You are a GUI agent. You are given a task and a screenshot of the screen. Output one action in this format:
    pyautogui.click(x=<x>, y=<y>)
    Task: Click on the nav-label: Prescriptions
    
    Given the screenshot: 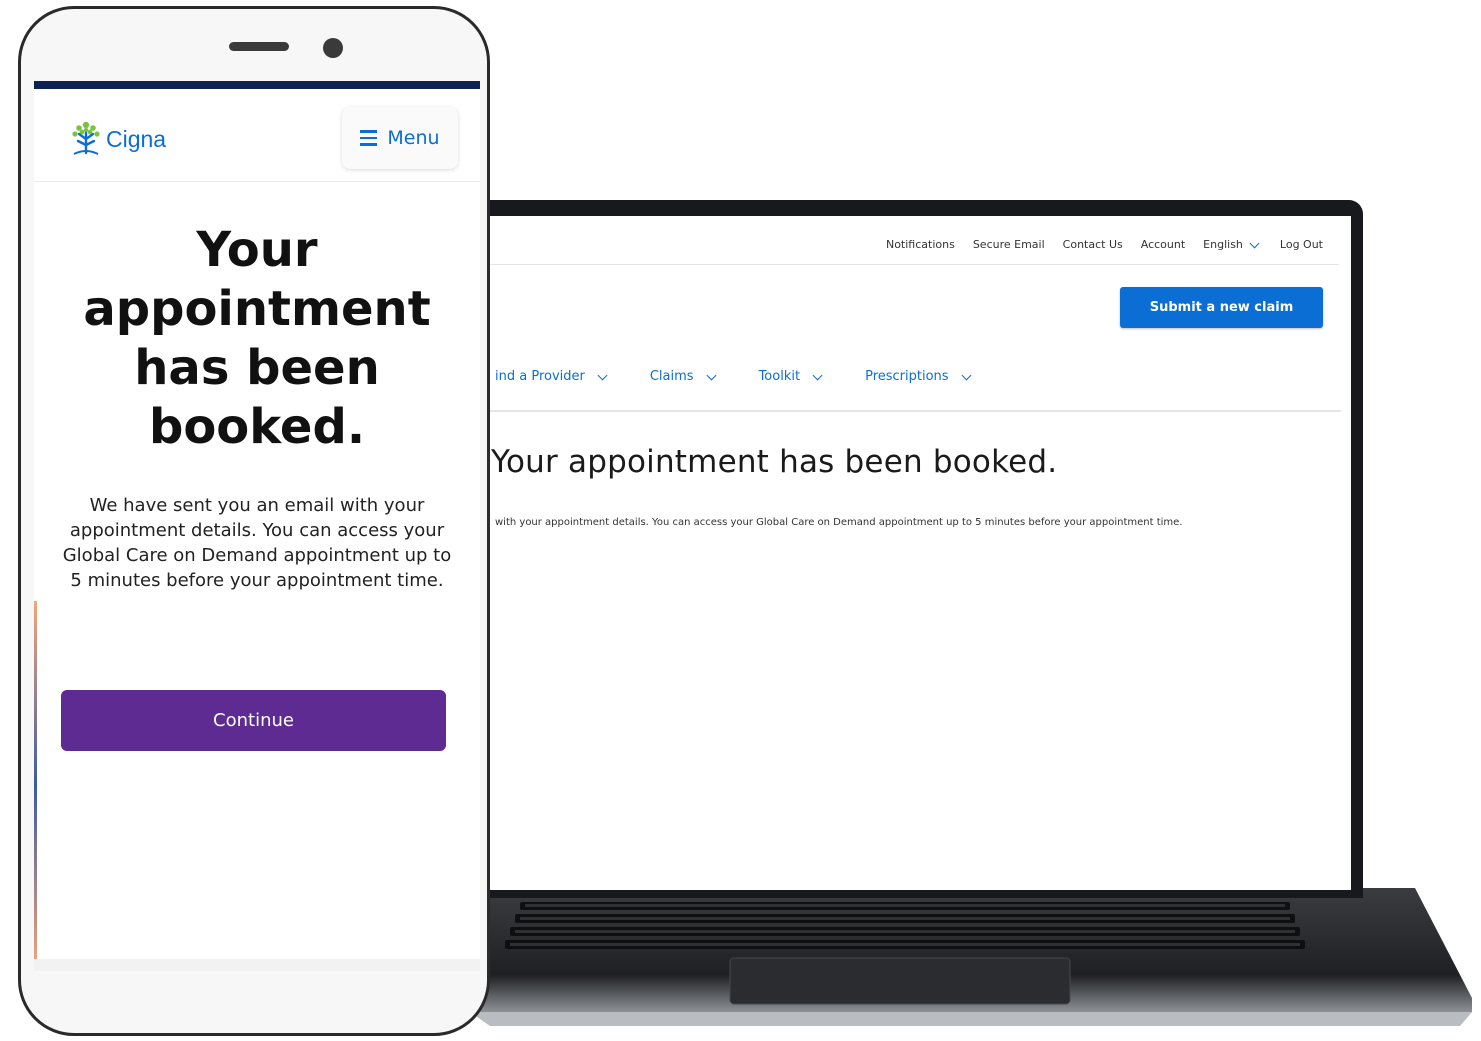 What is the action you would take?
    pyautogui.click(x=907, y=376)
    